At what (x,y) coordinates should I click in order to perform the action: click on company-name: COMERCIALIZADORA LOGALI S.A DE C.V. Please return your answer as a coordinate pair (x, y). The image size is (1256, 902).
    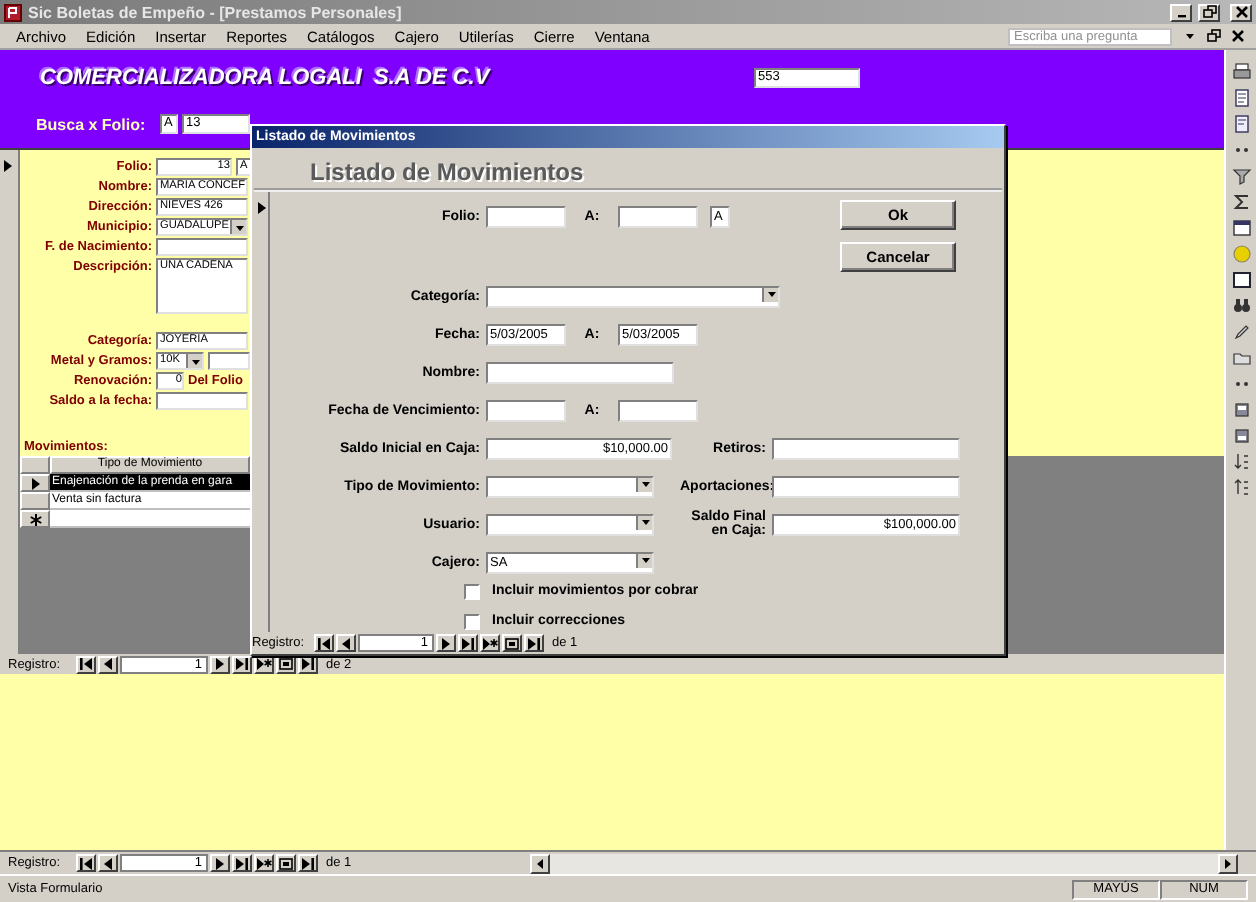
    Looking at the image, I should click on (266, 78).